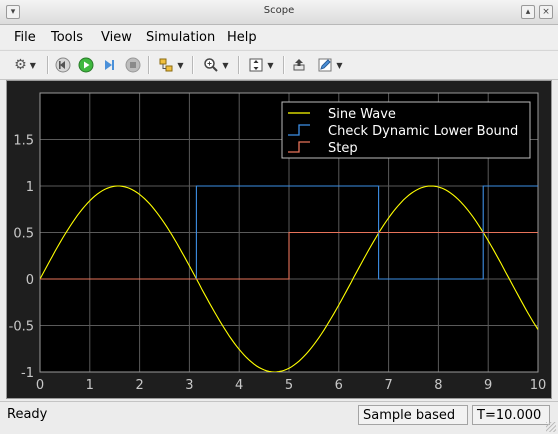  What do you see at coordinates (27, 373) in the screenshot?
I see `y-tick-label: -1` at bounding box center [27, 373].